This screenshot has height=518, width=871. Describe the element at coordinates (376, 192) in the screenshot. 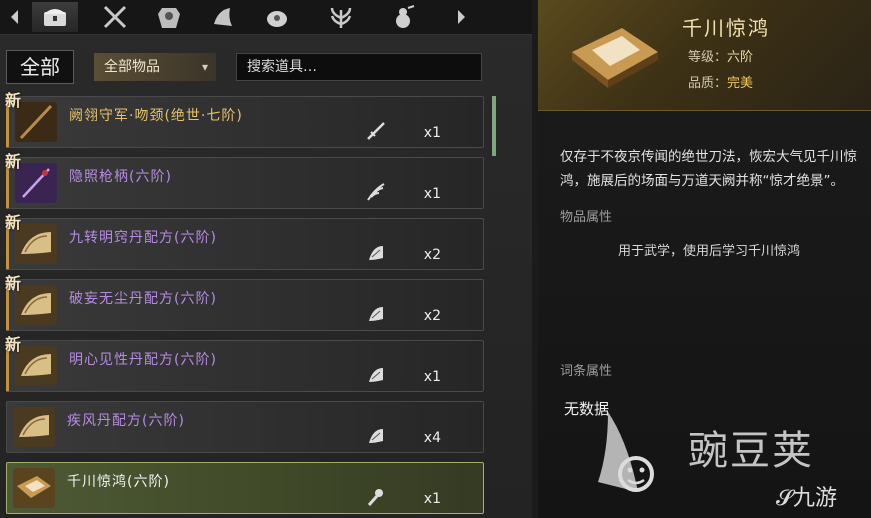

I see `feather-icon` at that location.